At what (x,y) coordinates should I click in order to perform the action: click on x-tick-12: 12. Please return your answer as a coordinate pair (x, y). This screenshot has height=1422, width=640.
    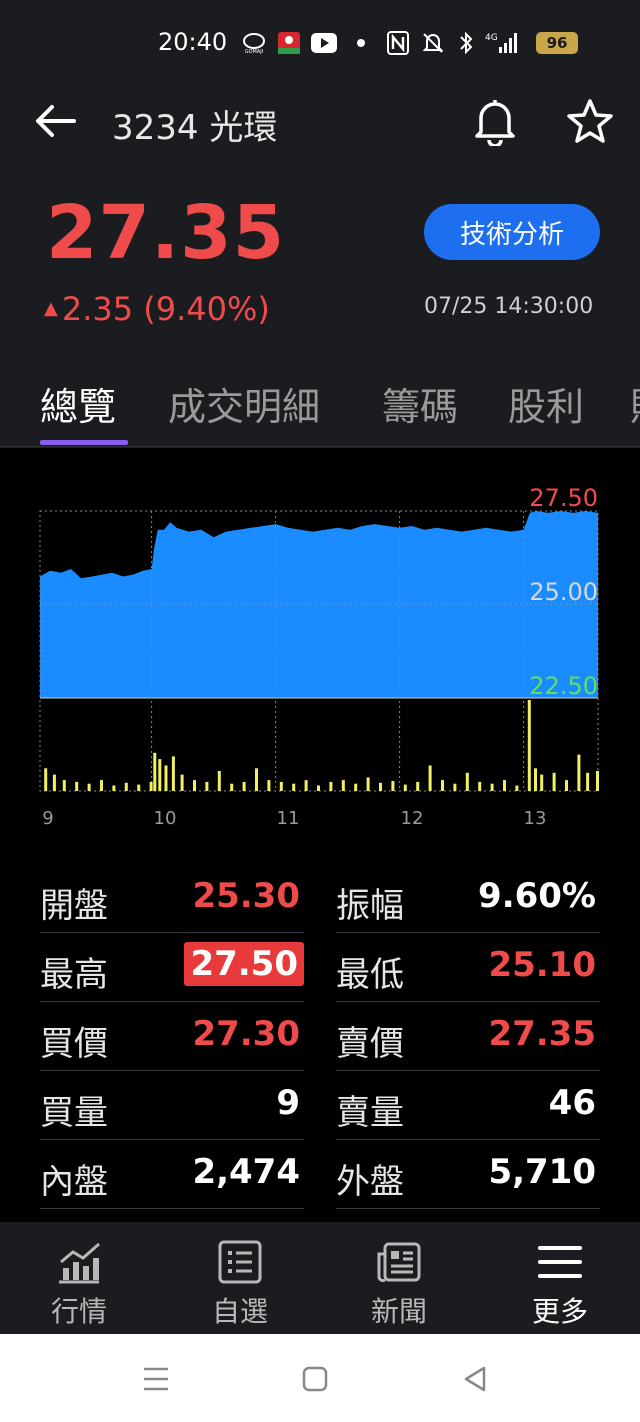
    Looking at the image, I should click on (412, 818).